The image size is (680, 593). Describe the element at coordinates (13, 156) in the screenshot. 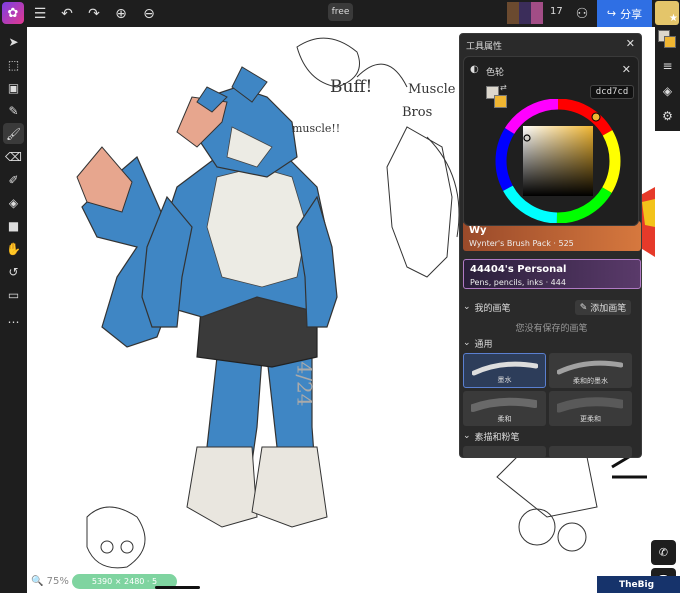

I see `eraser-icon: ⌫` at that location.